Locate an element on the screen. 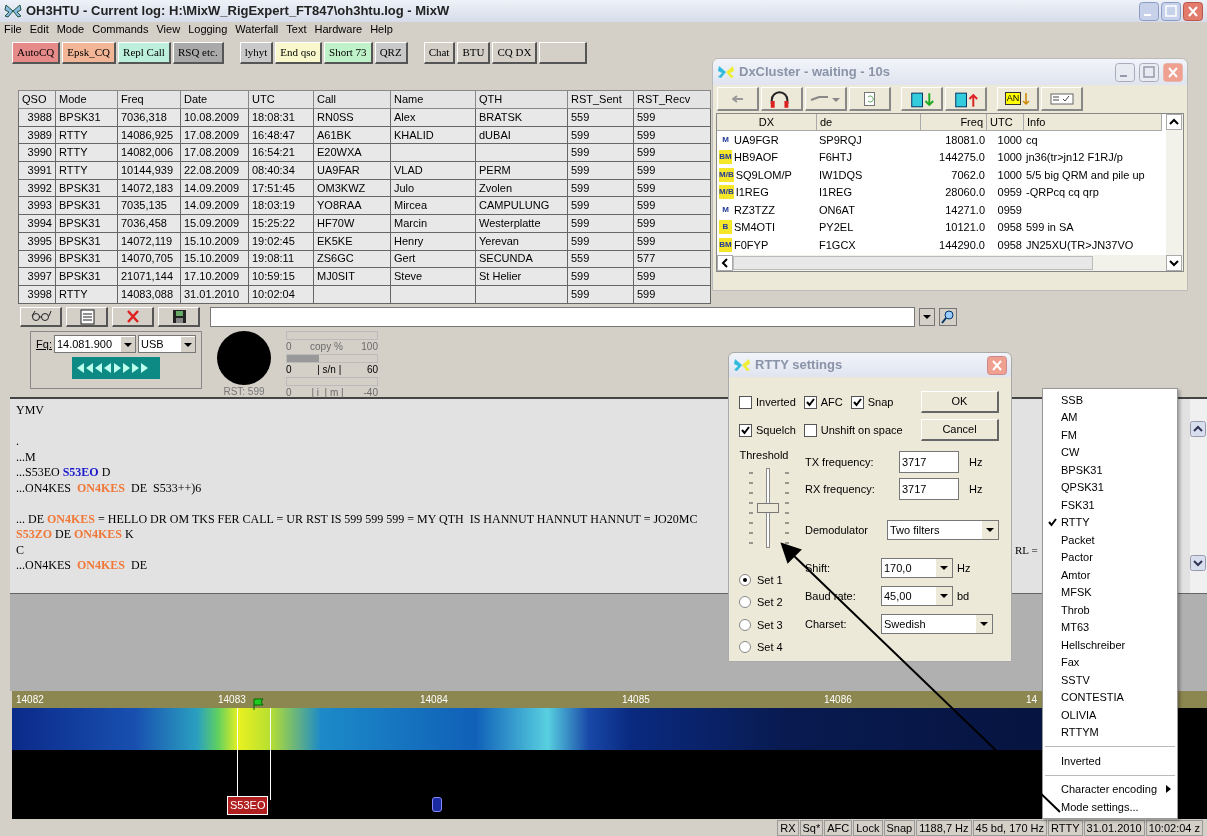 The height and width of the screenshot is (836, 1207). menu-item: SSB is located at coordinates (1110, 400).